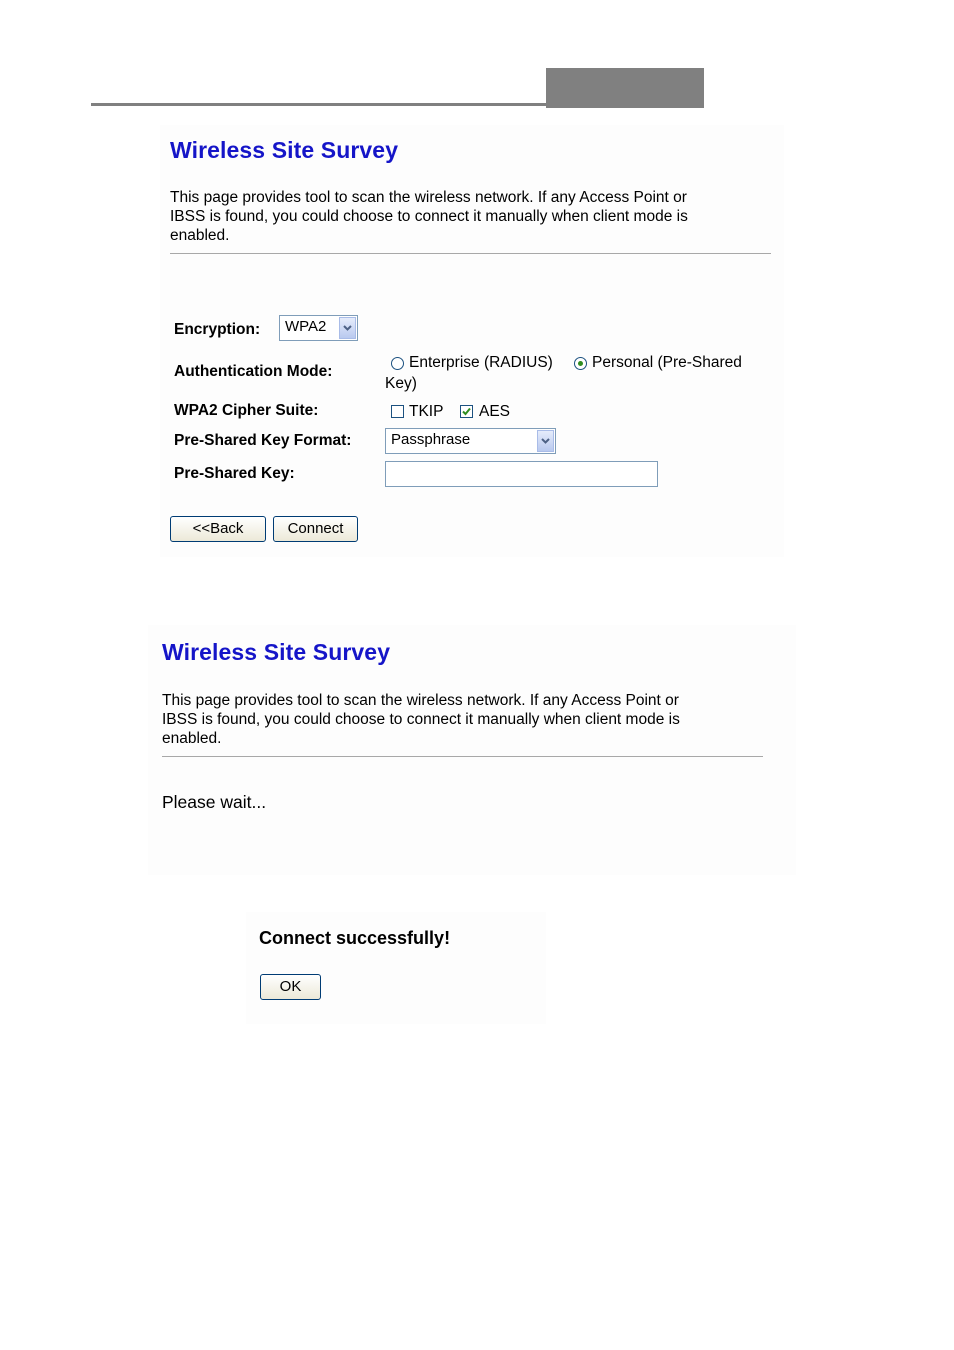 This screenshot has height=1350, width=954. Describe the element at coordinates (426, 411) in the screenshot. I see `tkip-label: TKIP` at that location.